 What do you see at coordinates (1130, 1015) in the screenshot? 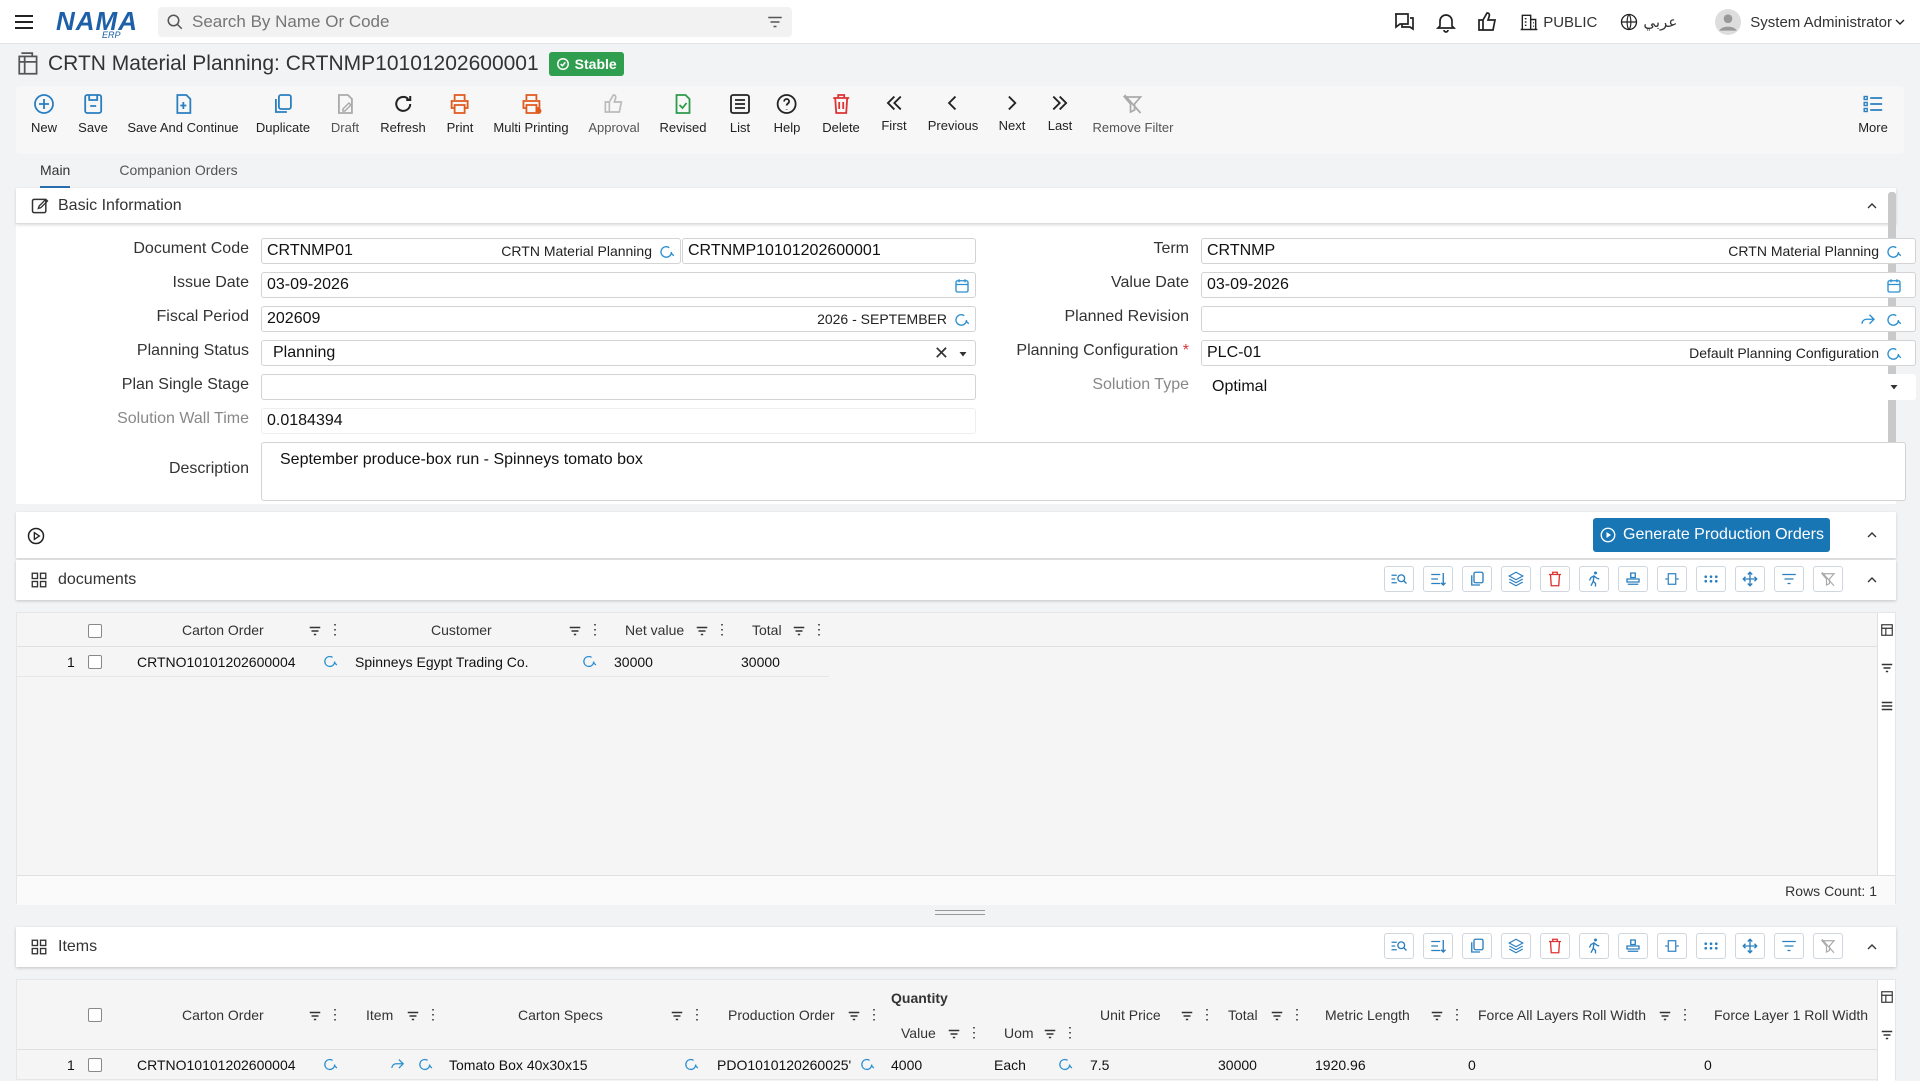
I see `col-unit-price: Unit Price` at bounding box center [1130, 1015].